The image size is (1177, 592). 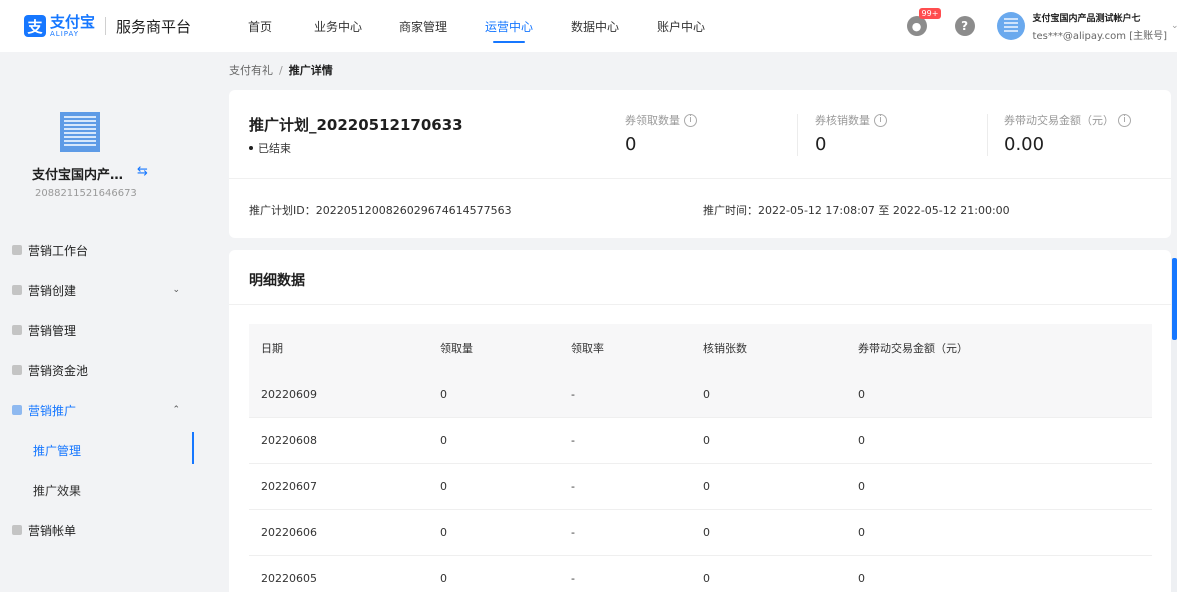 I want to click on table-cell: 20220606, so click(x=289, y=532).